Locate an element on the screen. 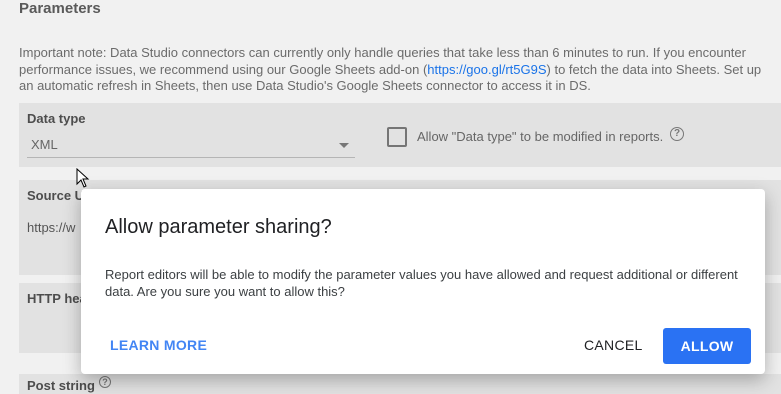 Image resolution: width=781 pixels, height=394 pixels. allow-data-type-checkbox is located at coordinates (397, 137).